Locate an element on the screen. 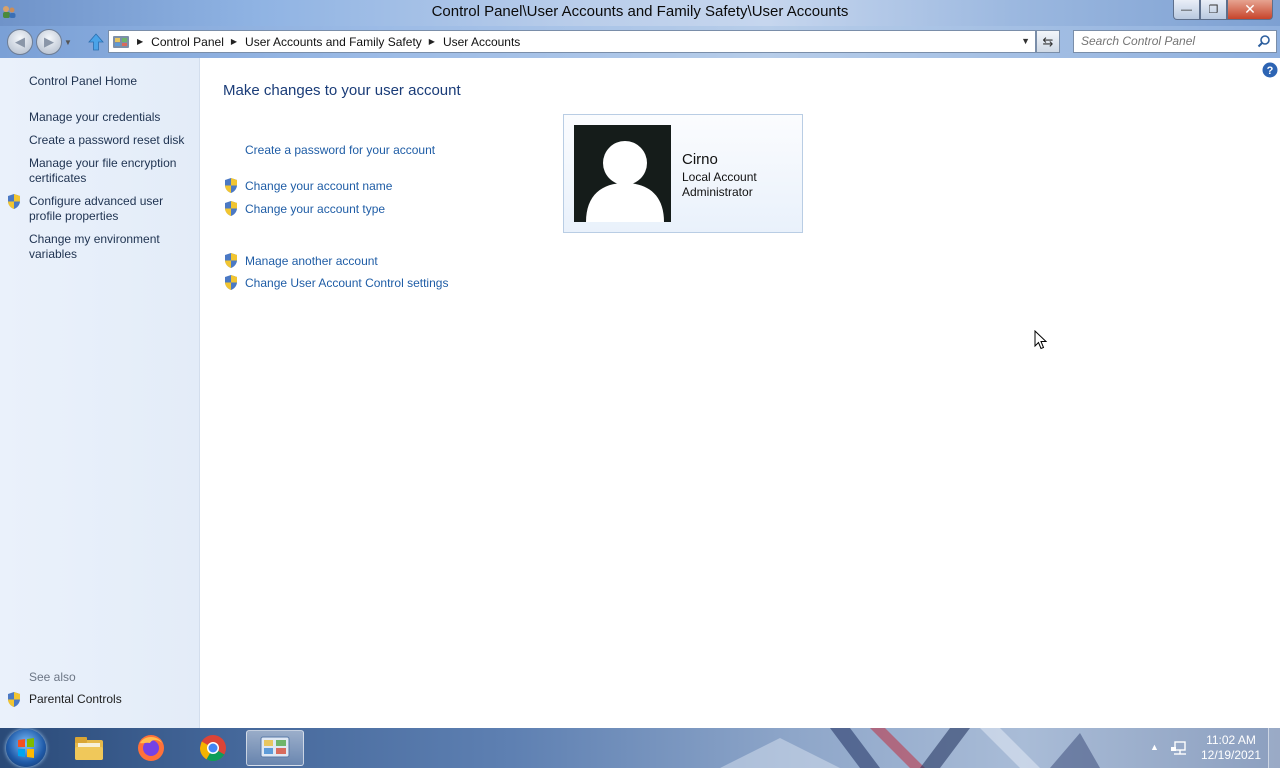 Image resolution: width=1280 pixels, height=768 pixels. recent-pages-dropdown: ▼ is located at coordinates (68, 42).